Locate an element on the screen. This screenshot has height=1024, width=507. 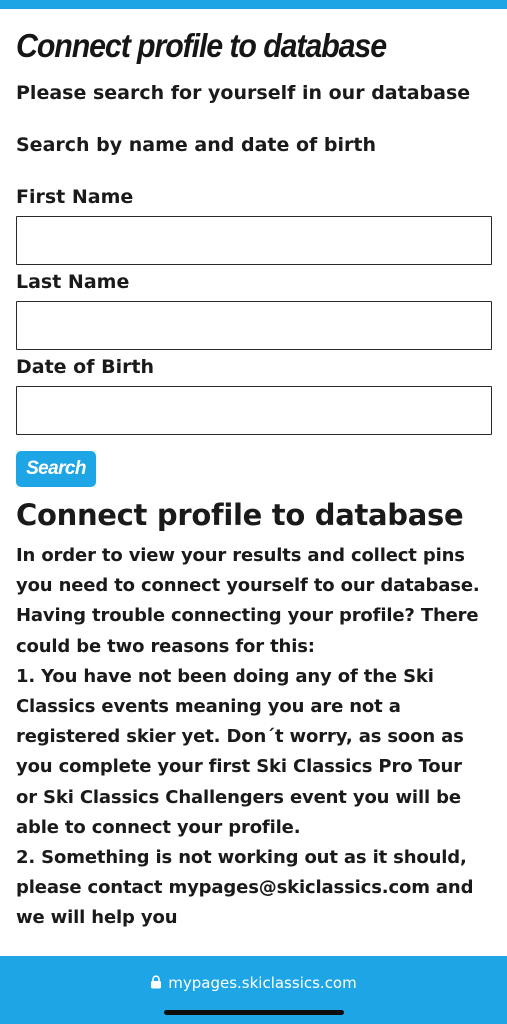
url-text: mypages.skiclassics.com is located at coordinates (262, 983).